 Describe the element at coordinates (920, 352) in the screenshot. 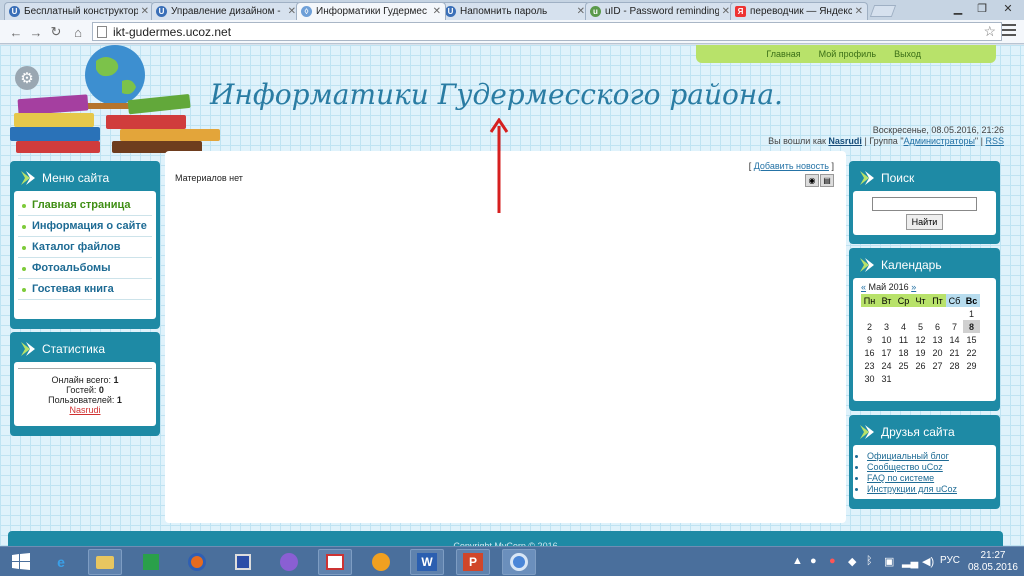

I see `calendar-day: 19` at that location.